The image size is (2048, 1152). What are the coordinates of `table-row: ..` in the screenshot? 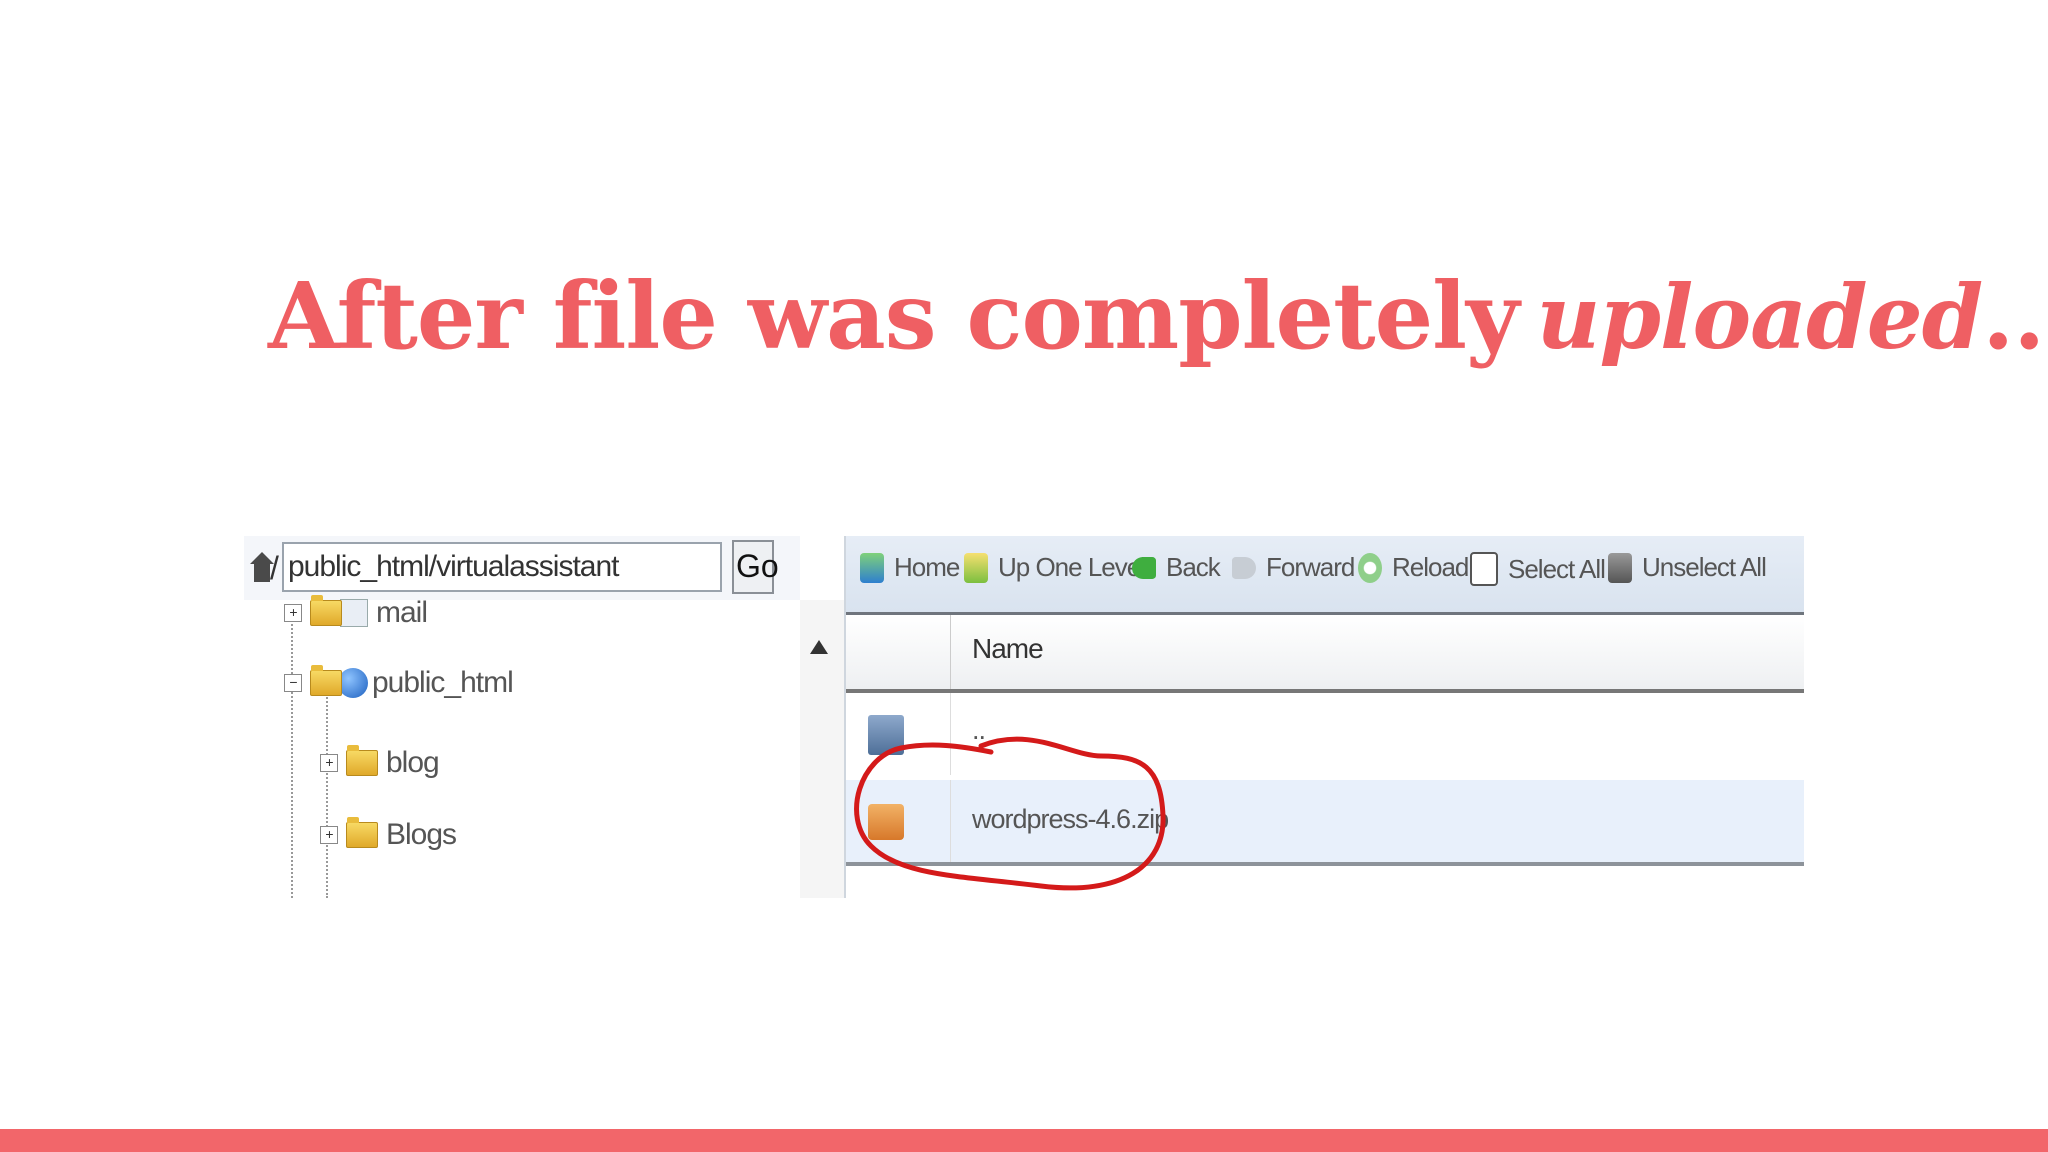 It's located at (1325, 734).